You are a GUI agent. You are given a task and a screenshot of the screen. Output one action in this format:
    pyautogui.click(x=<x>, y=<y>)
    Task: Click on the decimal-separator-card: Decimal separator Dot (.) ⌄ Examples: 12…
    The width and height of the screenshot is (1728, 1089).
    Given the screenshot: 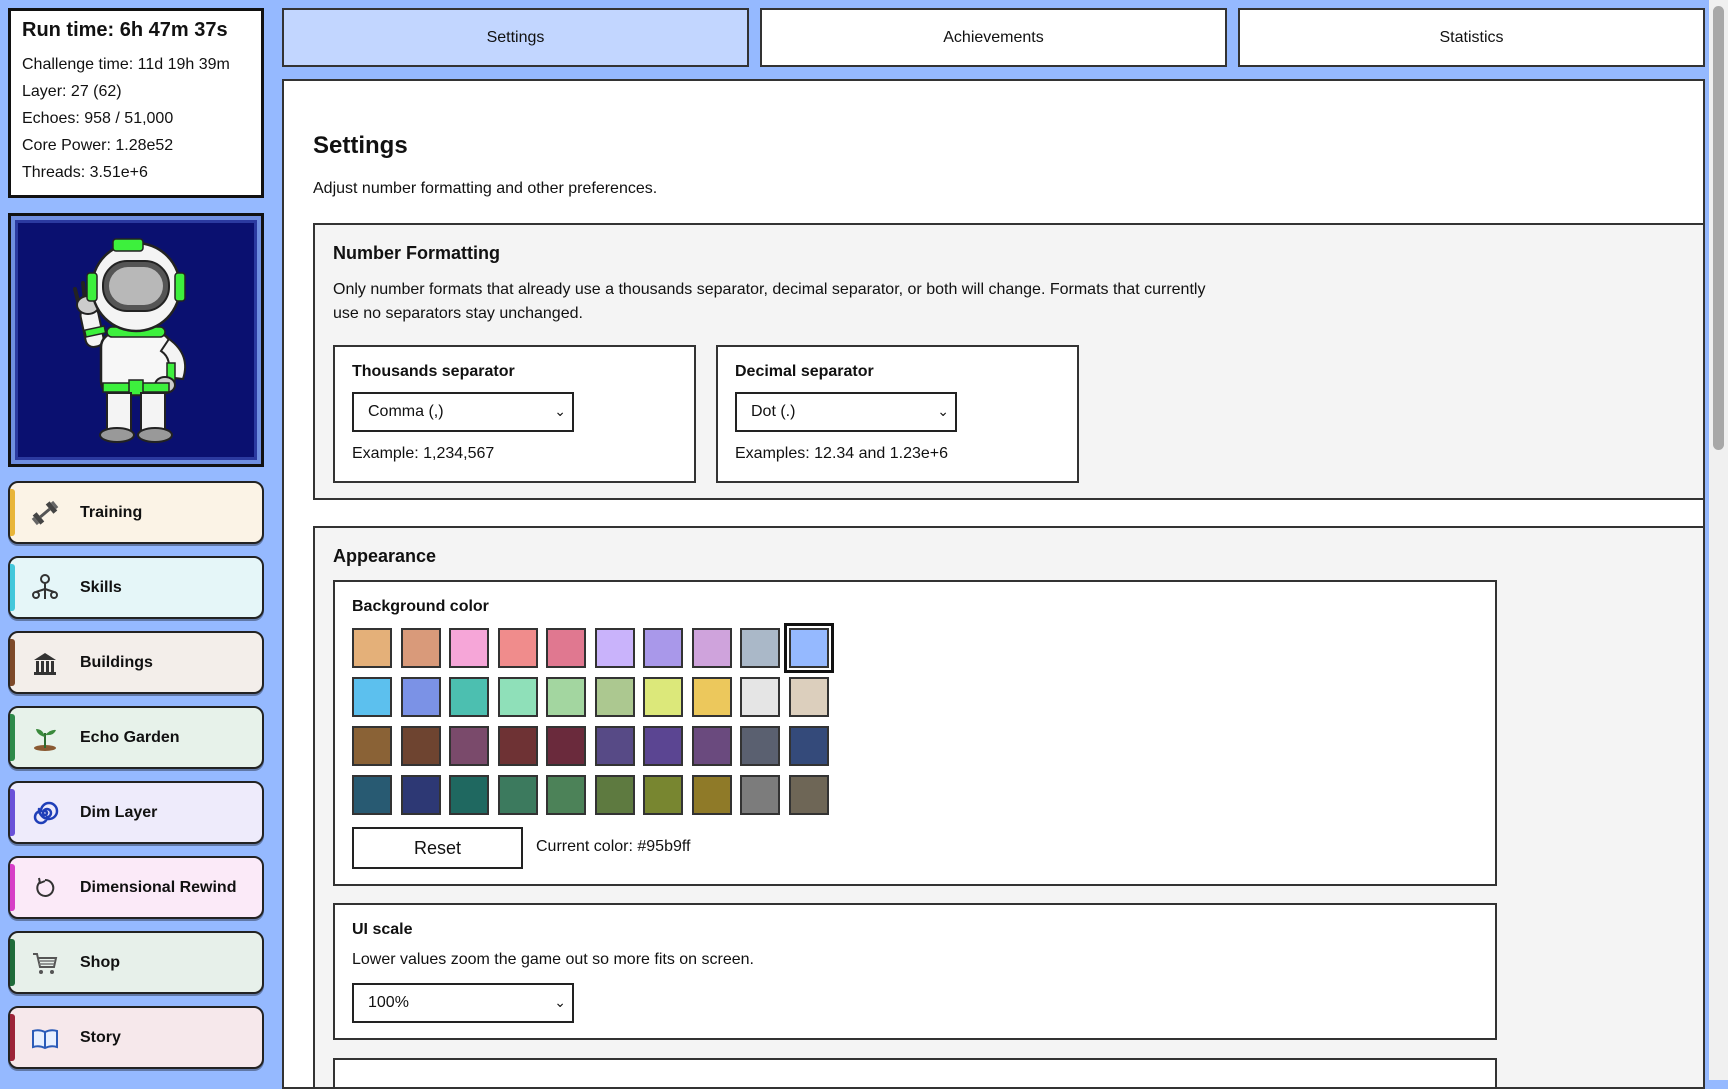 What is the action you would take?
    pyautogui.click(x=897, y=414)
    